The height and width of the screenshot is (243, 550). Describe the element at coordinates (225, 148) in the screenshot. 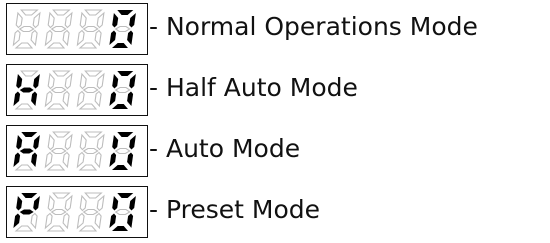

I see `mode-label: - Auto Mode` at that location.